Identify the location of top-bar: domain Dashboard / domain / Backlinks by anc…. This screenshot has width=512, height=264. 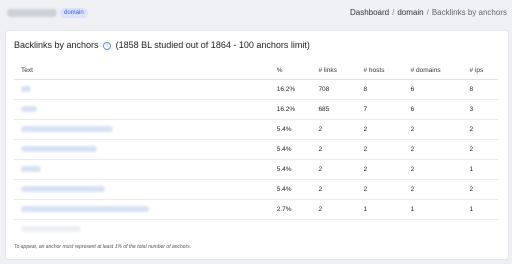
(256, 14).